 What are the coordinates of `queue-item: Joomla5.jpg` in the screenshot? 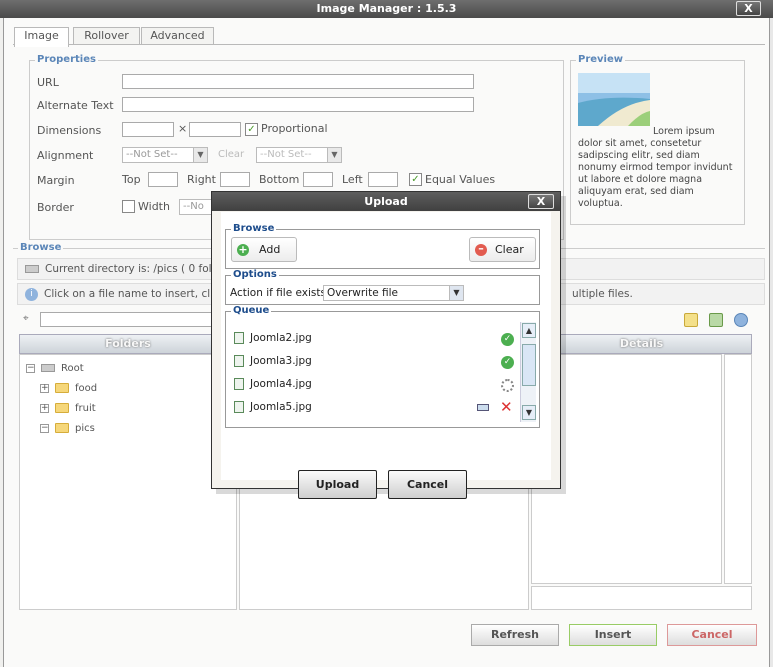 It's located at (273, 407).